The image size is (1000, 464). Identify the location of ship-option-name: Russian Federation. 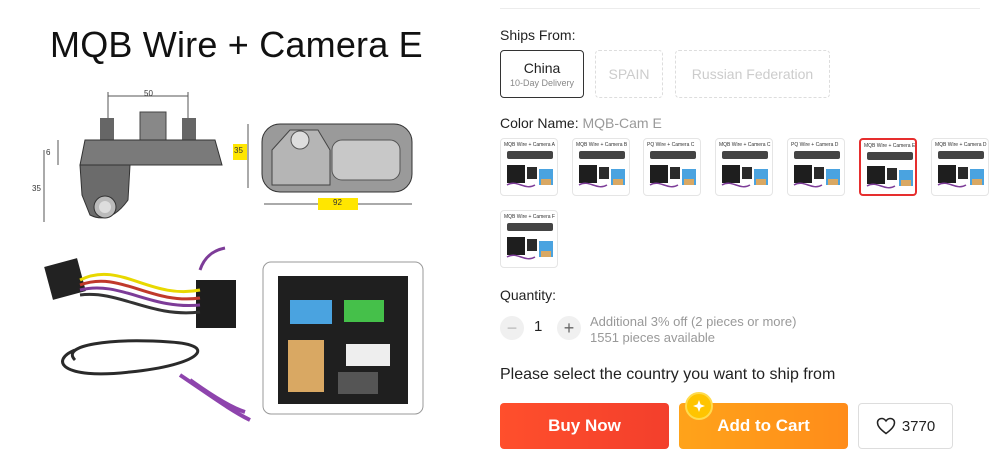
(752, 74).